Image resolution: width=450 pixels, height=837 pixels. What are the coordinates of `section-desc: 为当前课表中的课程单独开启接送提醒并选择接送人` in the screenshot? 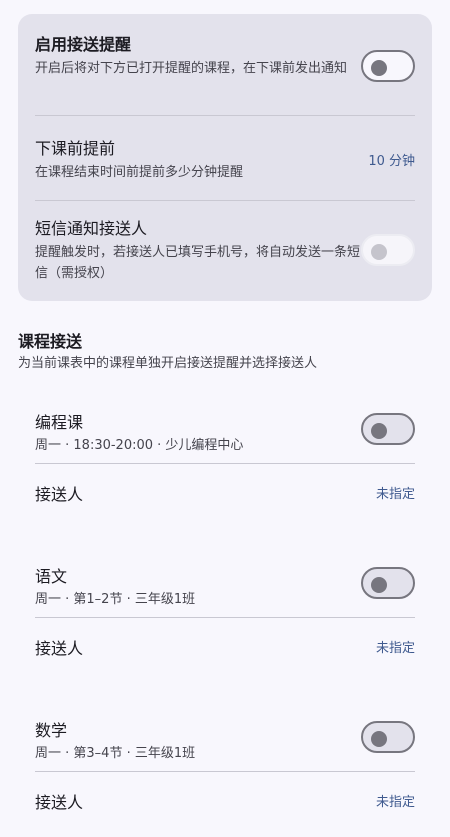 It's located at (168, 363).